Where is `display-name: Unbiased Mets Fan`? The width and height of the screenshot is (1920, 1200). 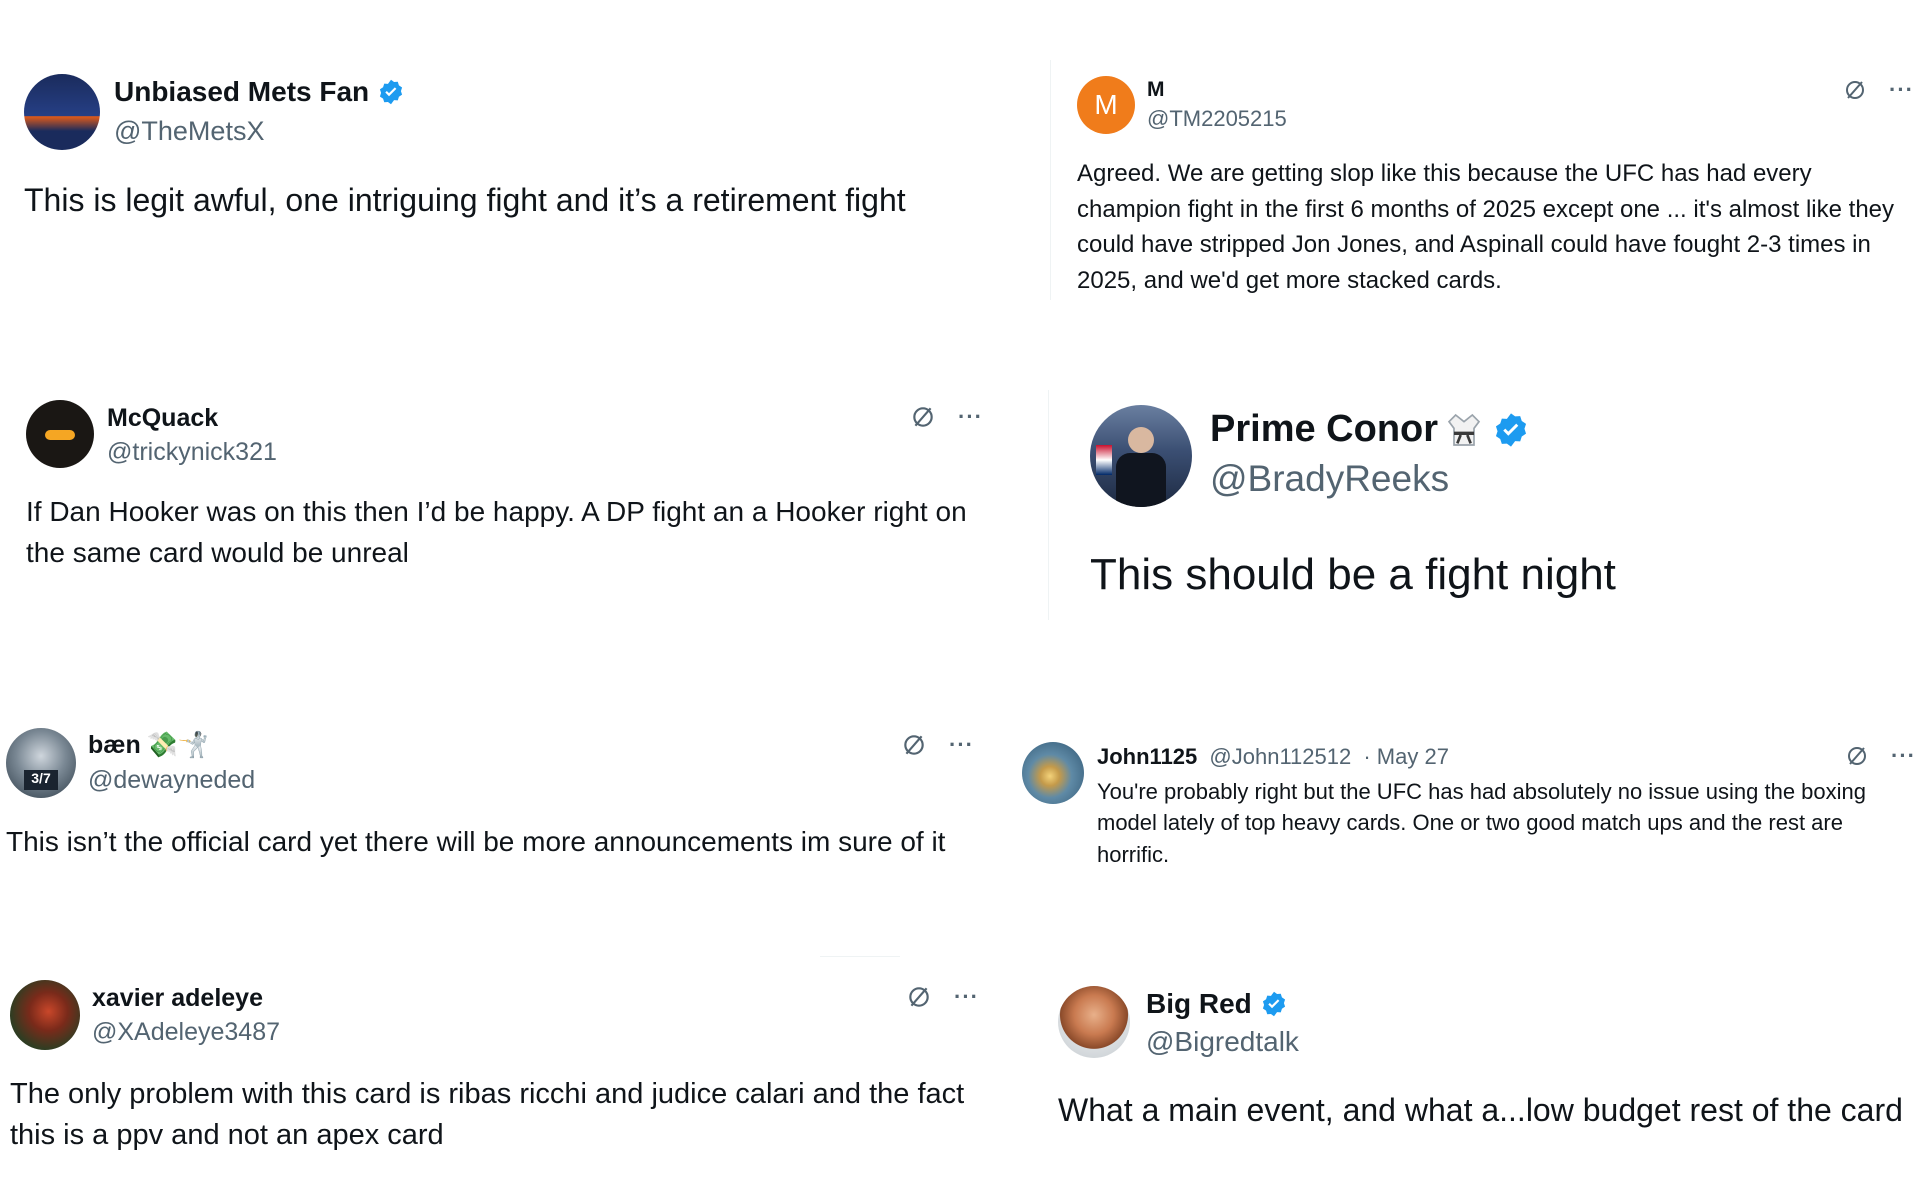 display-name: Unbiased Mets Fan is located at coordinates (241, 92).